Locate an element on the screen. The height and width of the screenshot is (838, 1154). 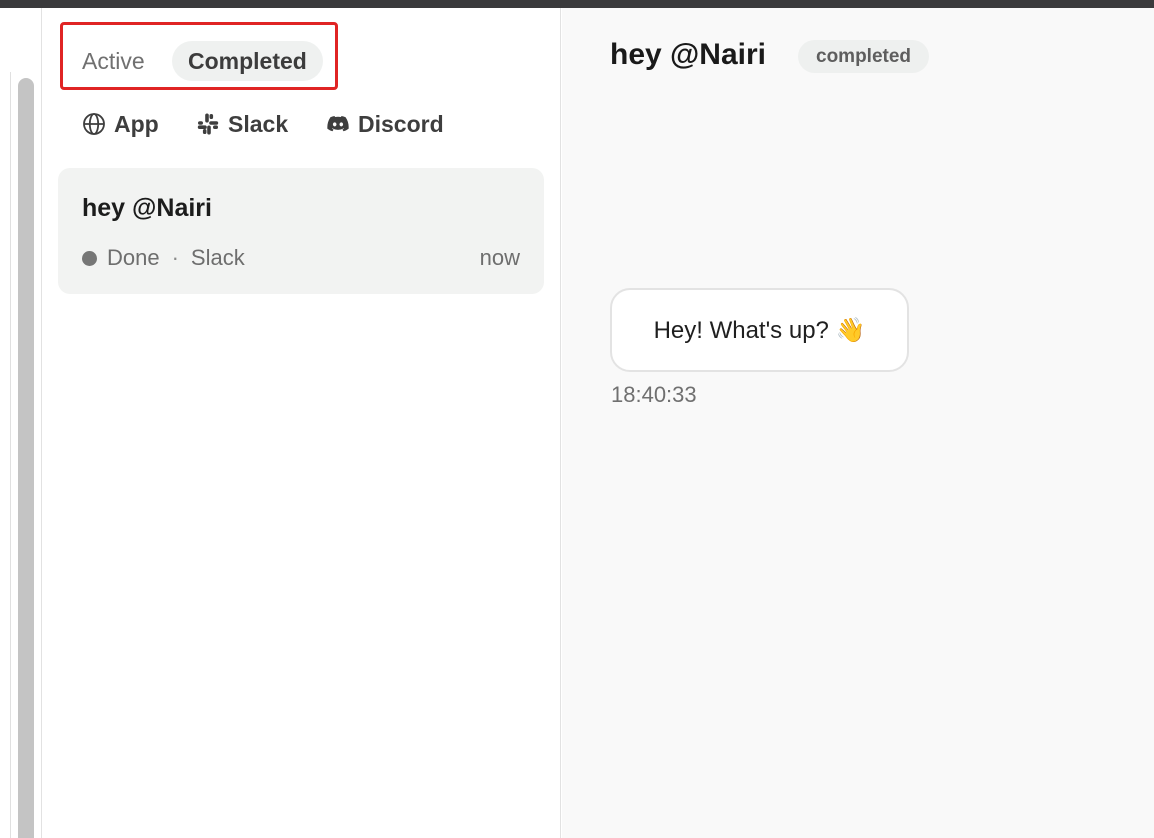
globe-icon is located at coordinates (94, 124).